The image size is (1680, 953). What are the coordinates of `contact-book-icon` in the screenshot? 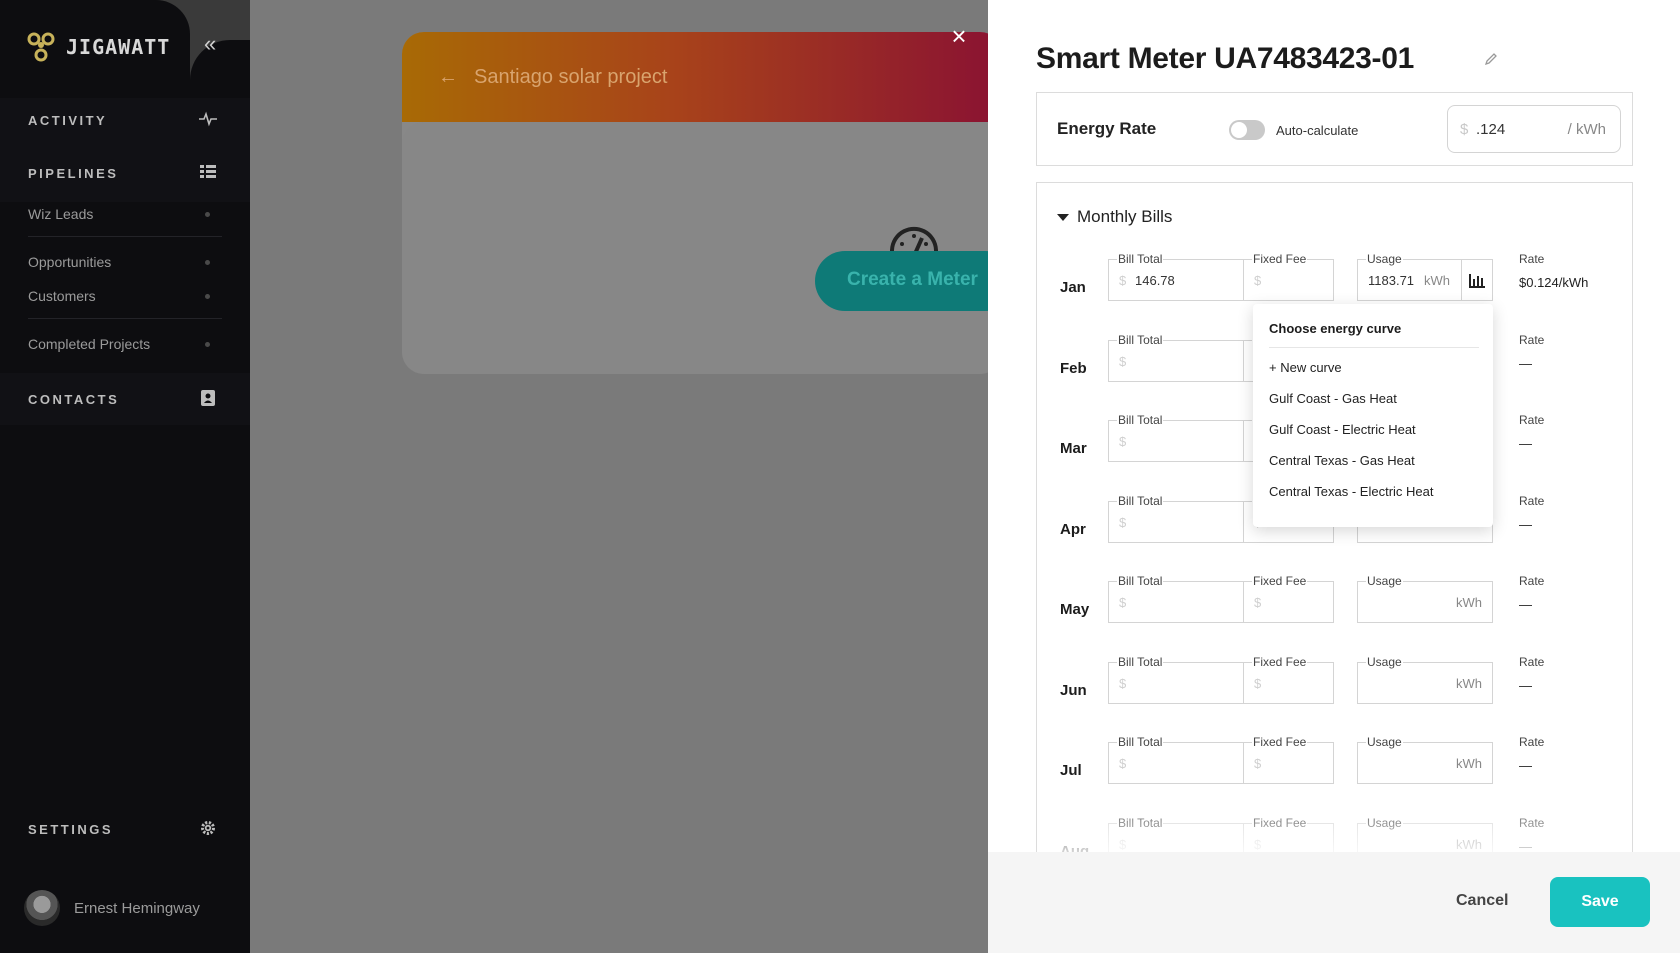 It's located at (208, 399).